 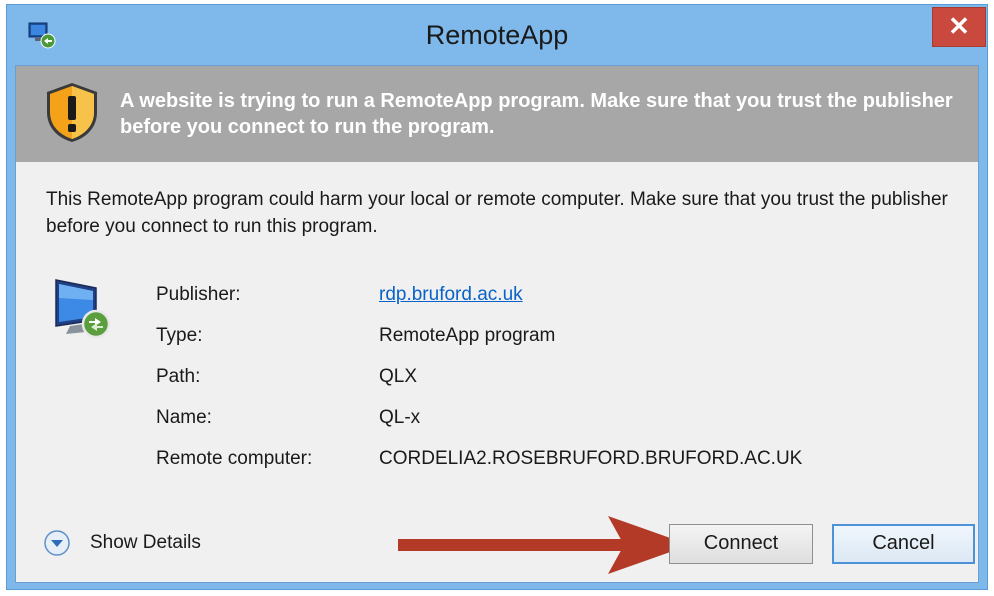 I want to click on chevron-down-icon, so click(x=57, y=543).